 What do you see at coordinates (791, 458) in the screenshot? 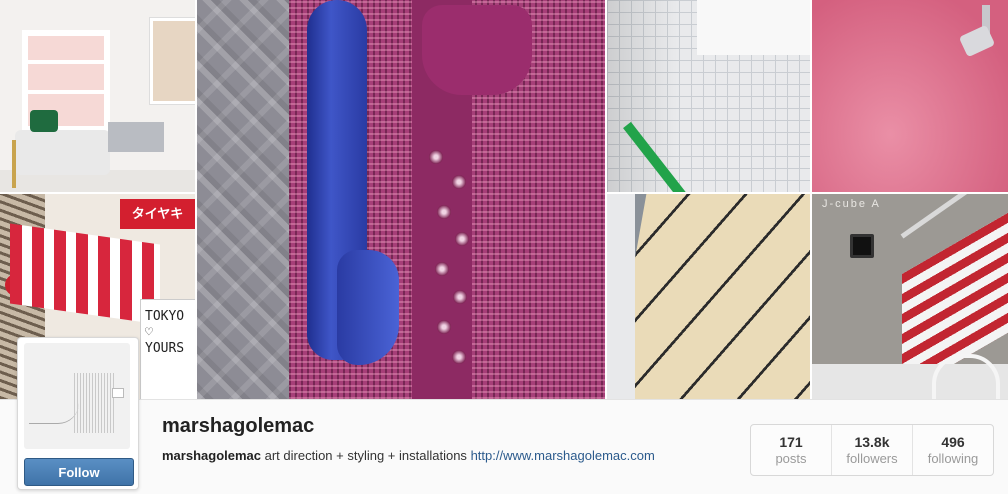
I see `stat-label: posts` at bounding box center [791, 458].